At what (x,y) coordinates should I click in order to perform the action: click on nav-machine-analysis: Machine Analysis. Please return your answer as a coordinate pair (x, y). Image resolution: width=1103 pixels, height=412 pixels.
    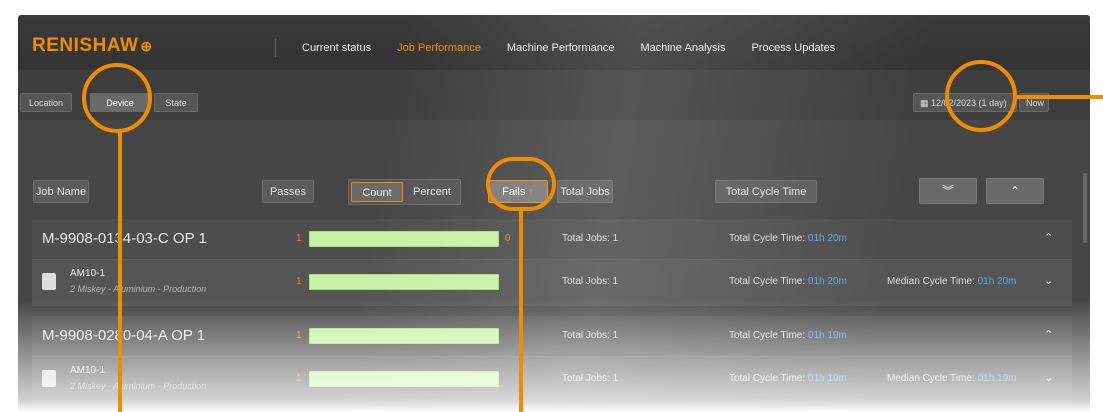
    Looking at the image, I should click on (682, 48).